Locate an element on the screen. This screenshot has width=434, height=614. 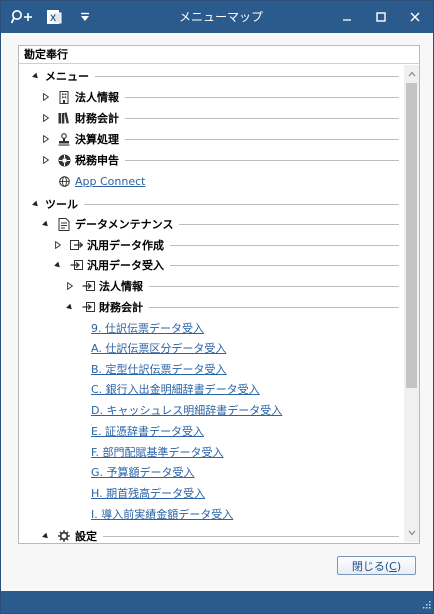
node-label: メニュー is located at coordinates (67, 76).